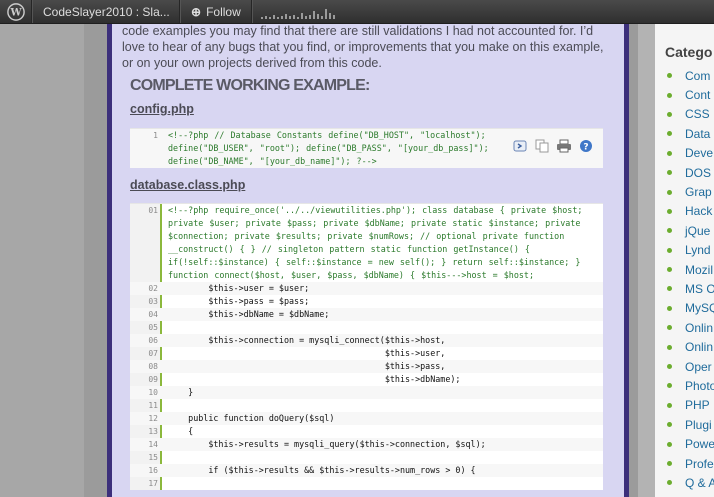  I want to click on category-link: Com, so click(697, 76).